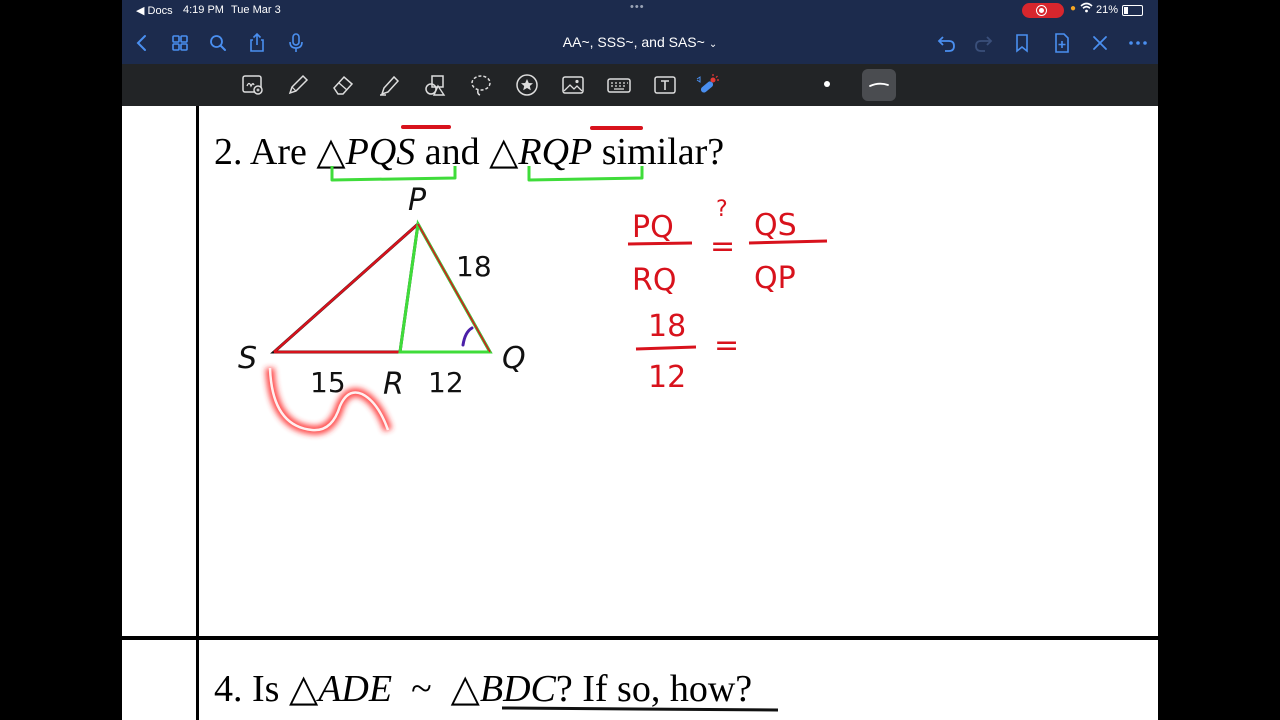  What do you see at coordinates (946, 43) in the screenshot?
I see `undo-icon` at bounding box center [946, 43].